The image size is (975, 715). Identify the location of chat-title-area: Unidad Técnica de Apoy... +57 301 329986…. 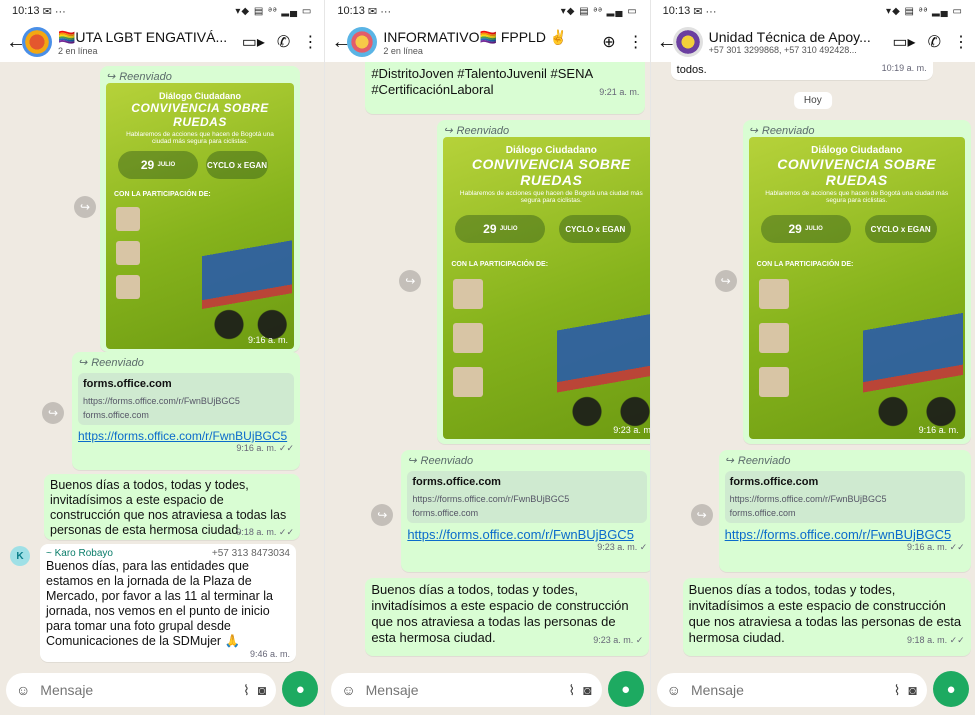
(797, 42).